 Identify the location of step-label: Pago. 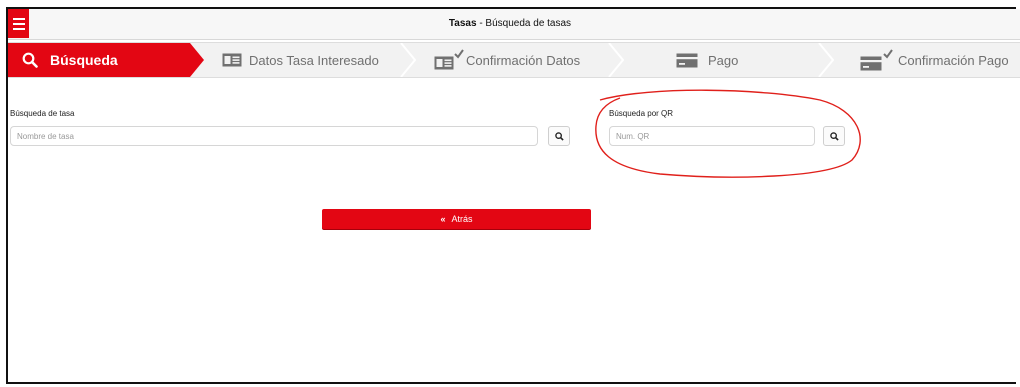
(723, 60).